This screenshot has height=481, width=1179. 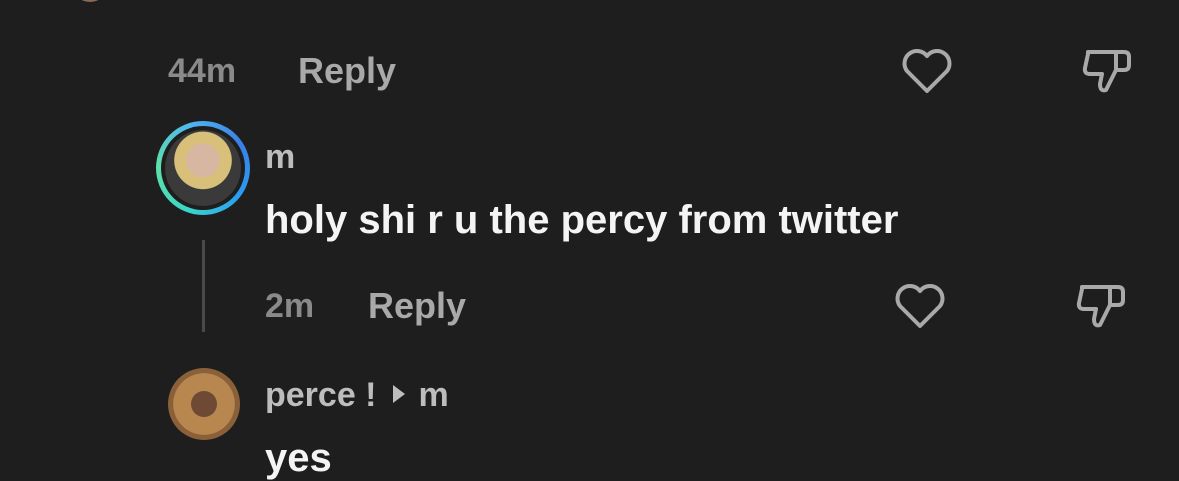 I want to click on story-avatar, so click(x=203, y=168).